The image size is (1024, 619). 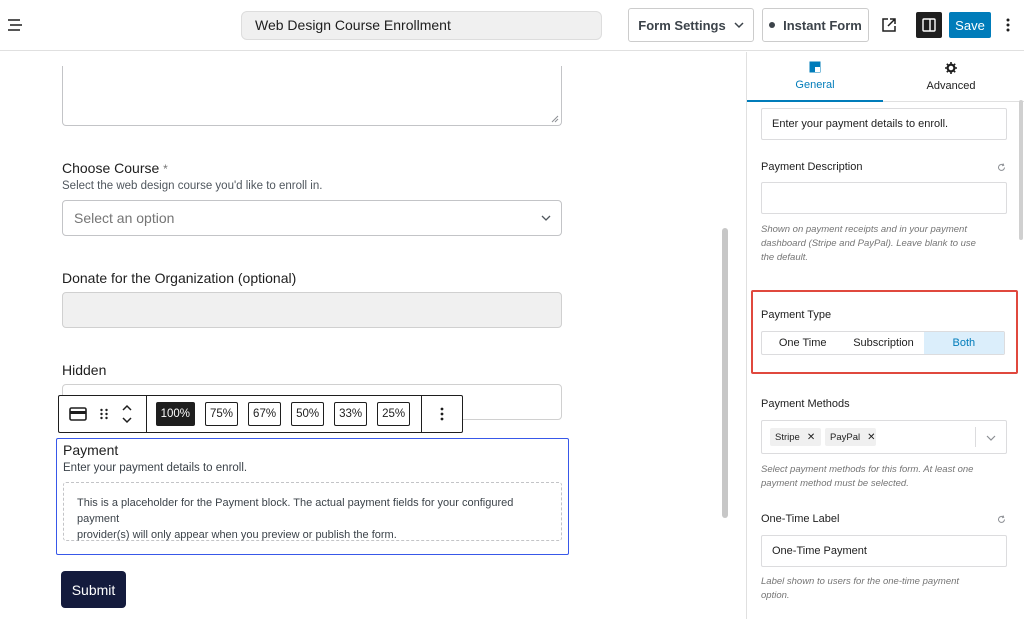 What do you see at coordinates (312, 218) in the screenshot?
I see `choose-course-select: Select an option` at bounding box center [312, 218].